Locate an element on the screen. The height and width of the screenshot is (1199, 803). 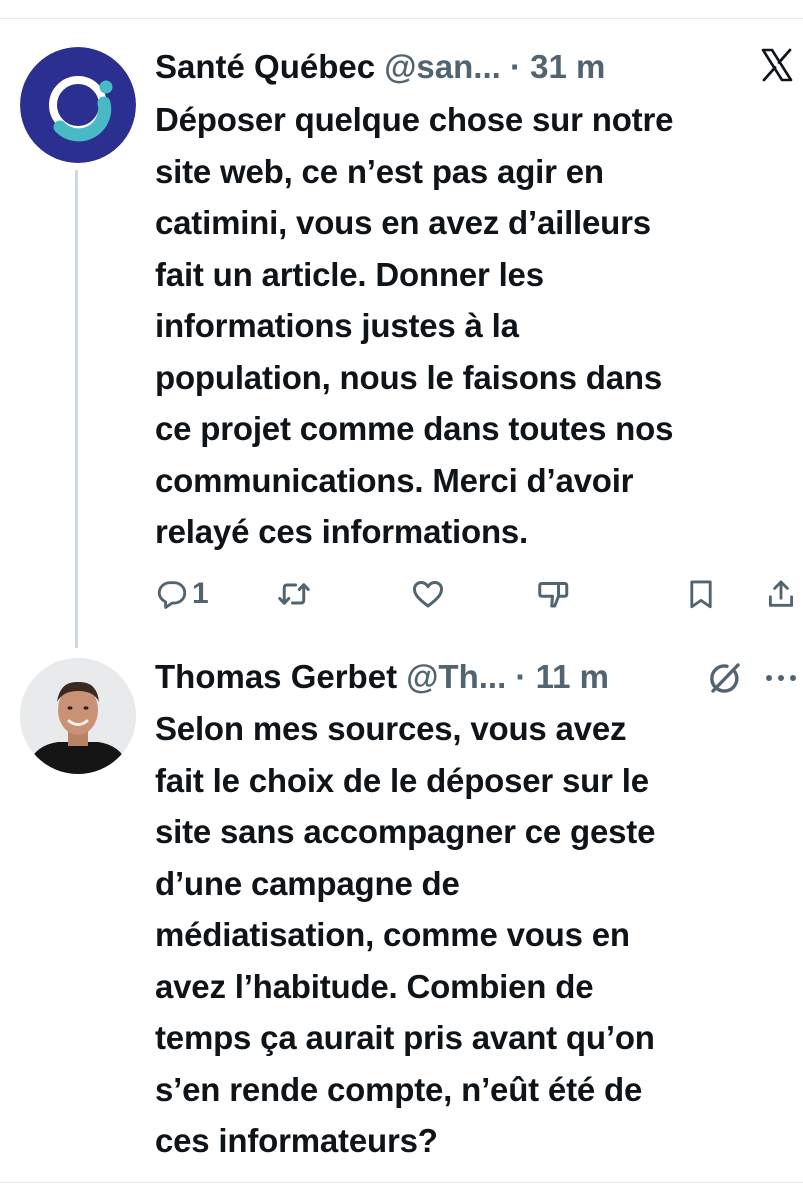
share-icon is located at coordinates (781, 593).